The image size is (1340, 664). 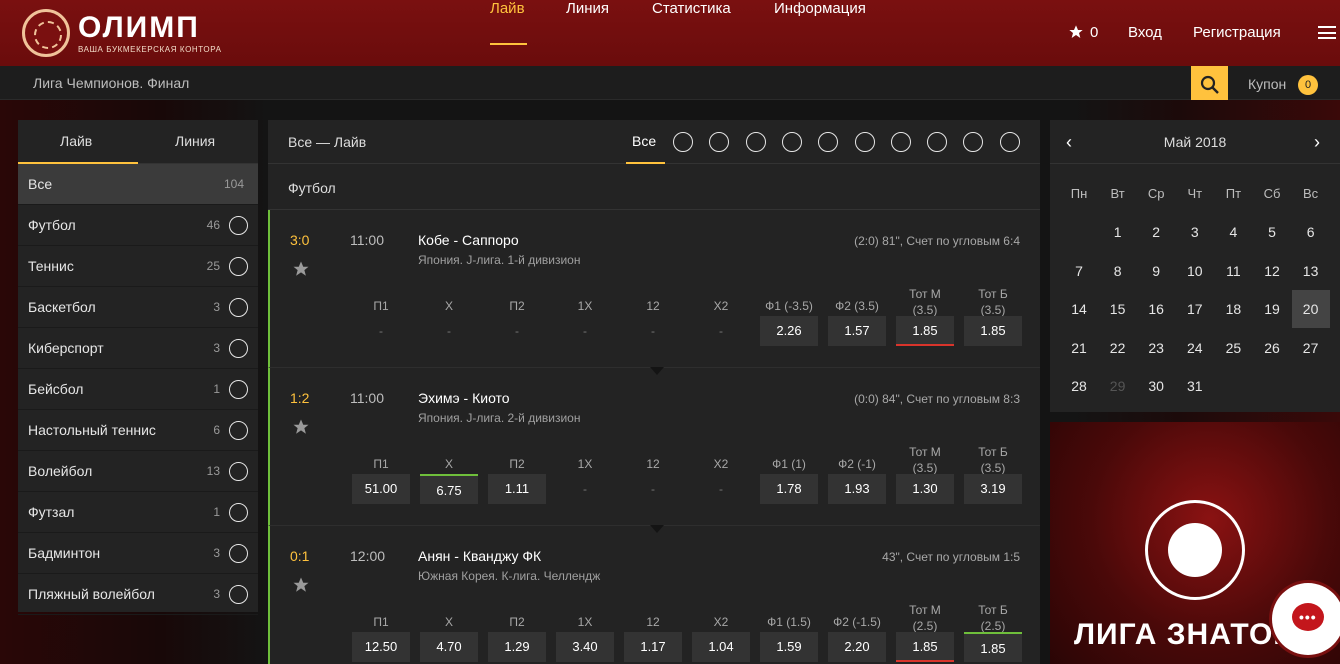 I want to click on nav-information: Информация, so click(x=820, y=8).